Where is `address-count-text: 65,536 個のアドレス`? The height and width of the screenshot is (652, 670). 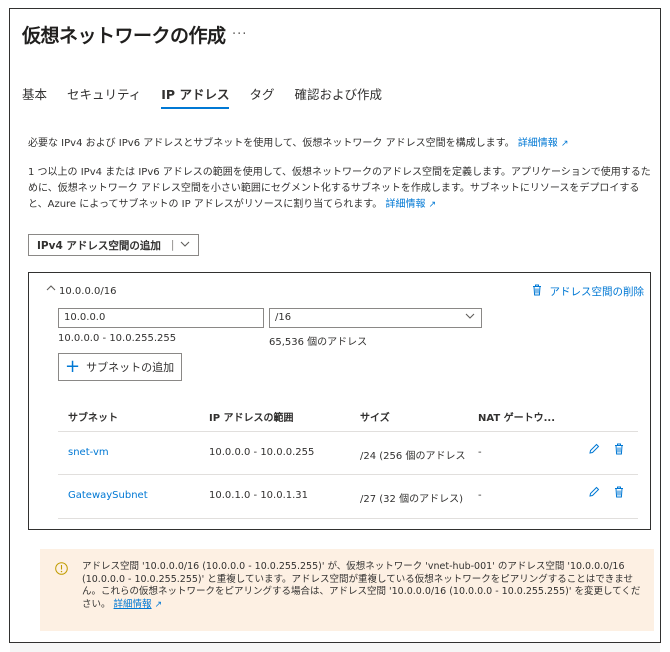
address-count-text: 65,536 個のアドレス is located at coordinates (318, 342).